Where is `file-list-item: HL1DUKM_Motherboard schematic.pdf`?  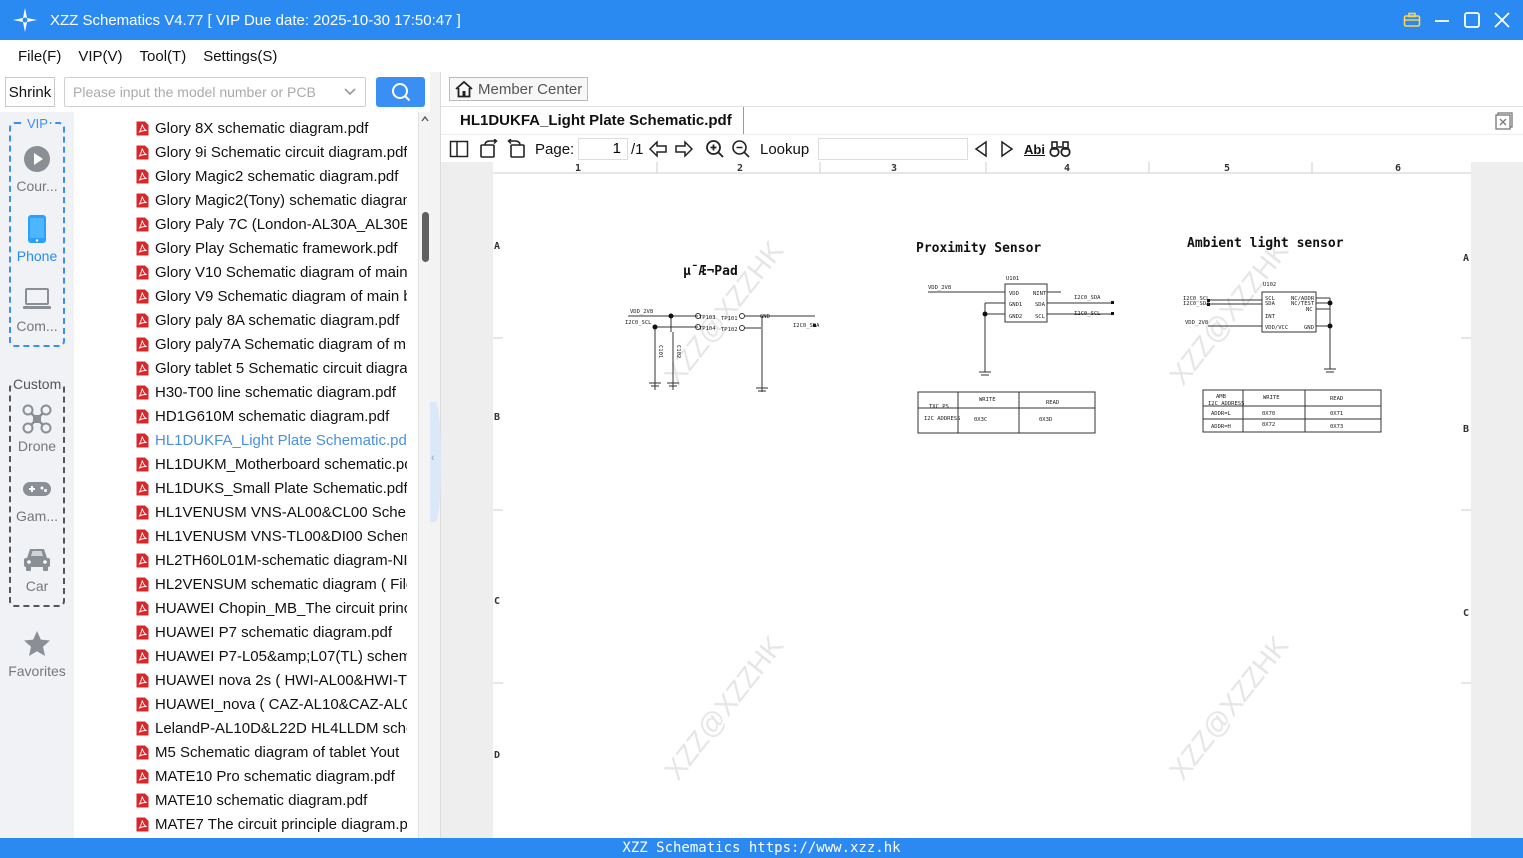 file-list-item: HL1DUKM_Motherboard schematic.pdf is located at coordinates (276, 464).